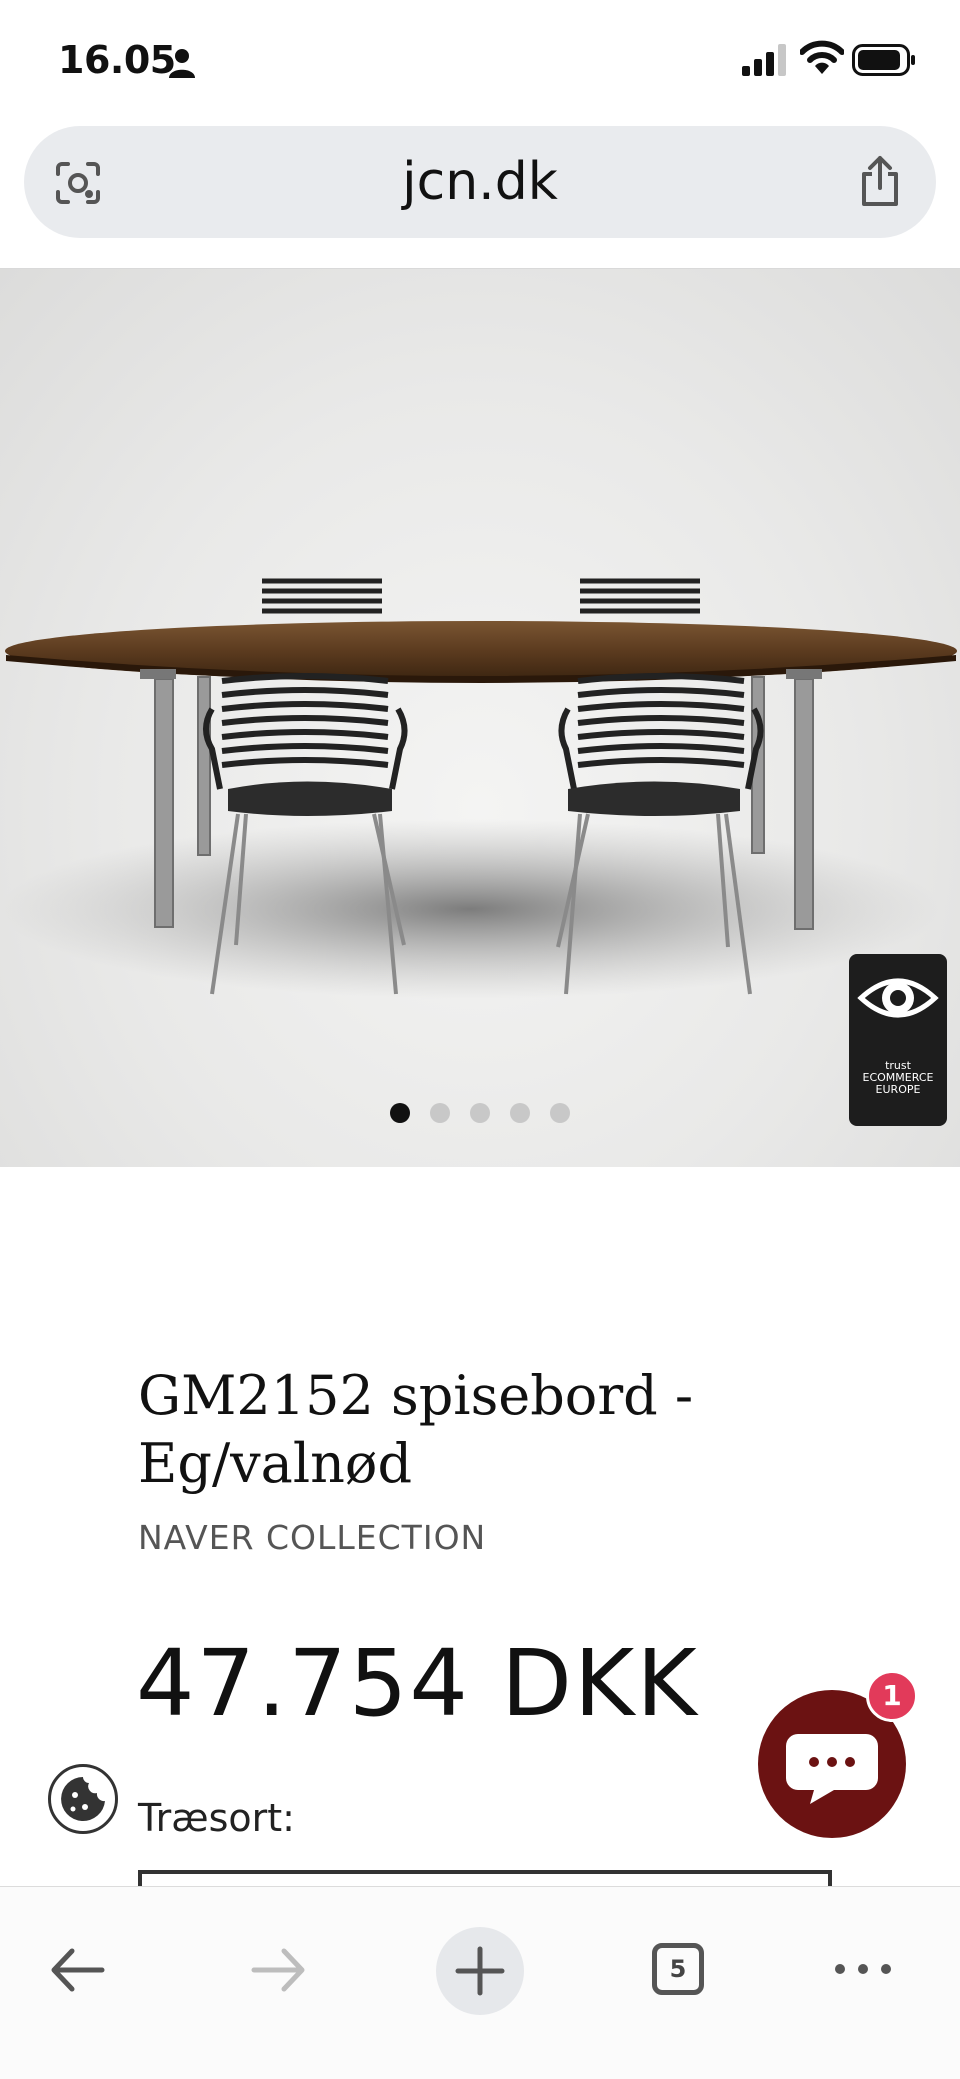 This screenshot has width=960, height=2079. Describe the element at coordinates (898, 1040) in the screenshot. I see `trust-badge: trust ECOMMERCE EUROPE` at that location.